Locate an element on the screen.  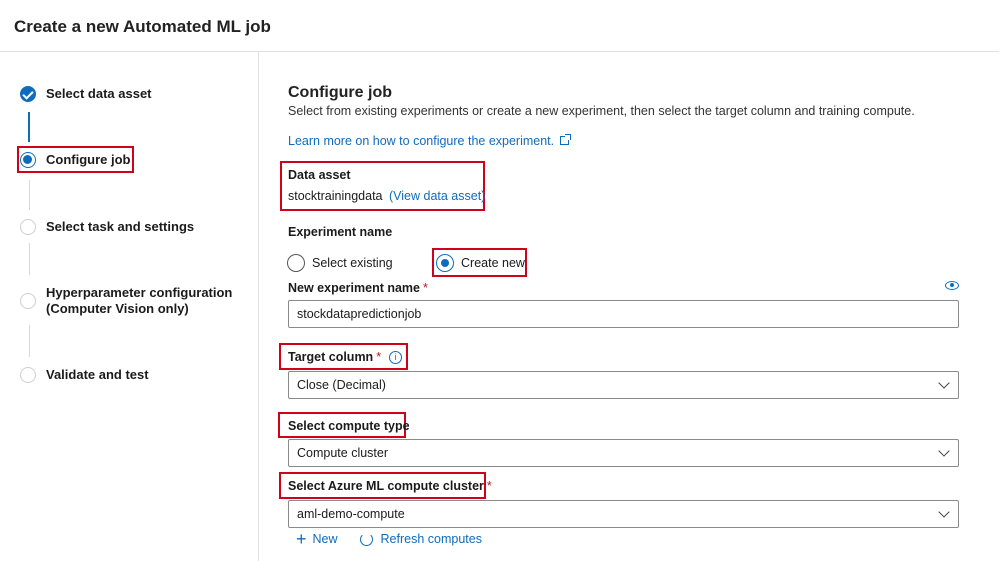
compute-type-label: Select compute type is located at coordinates (349, 426).